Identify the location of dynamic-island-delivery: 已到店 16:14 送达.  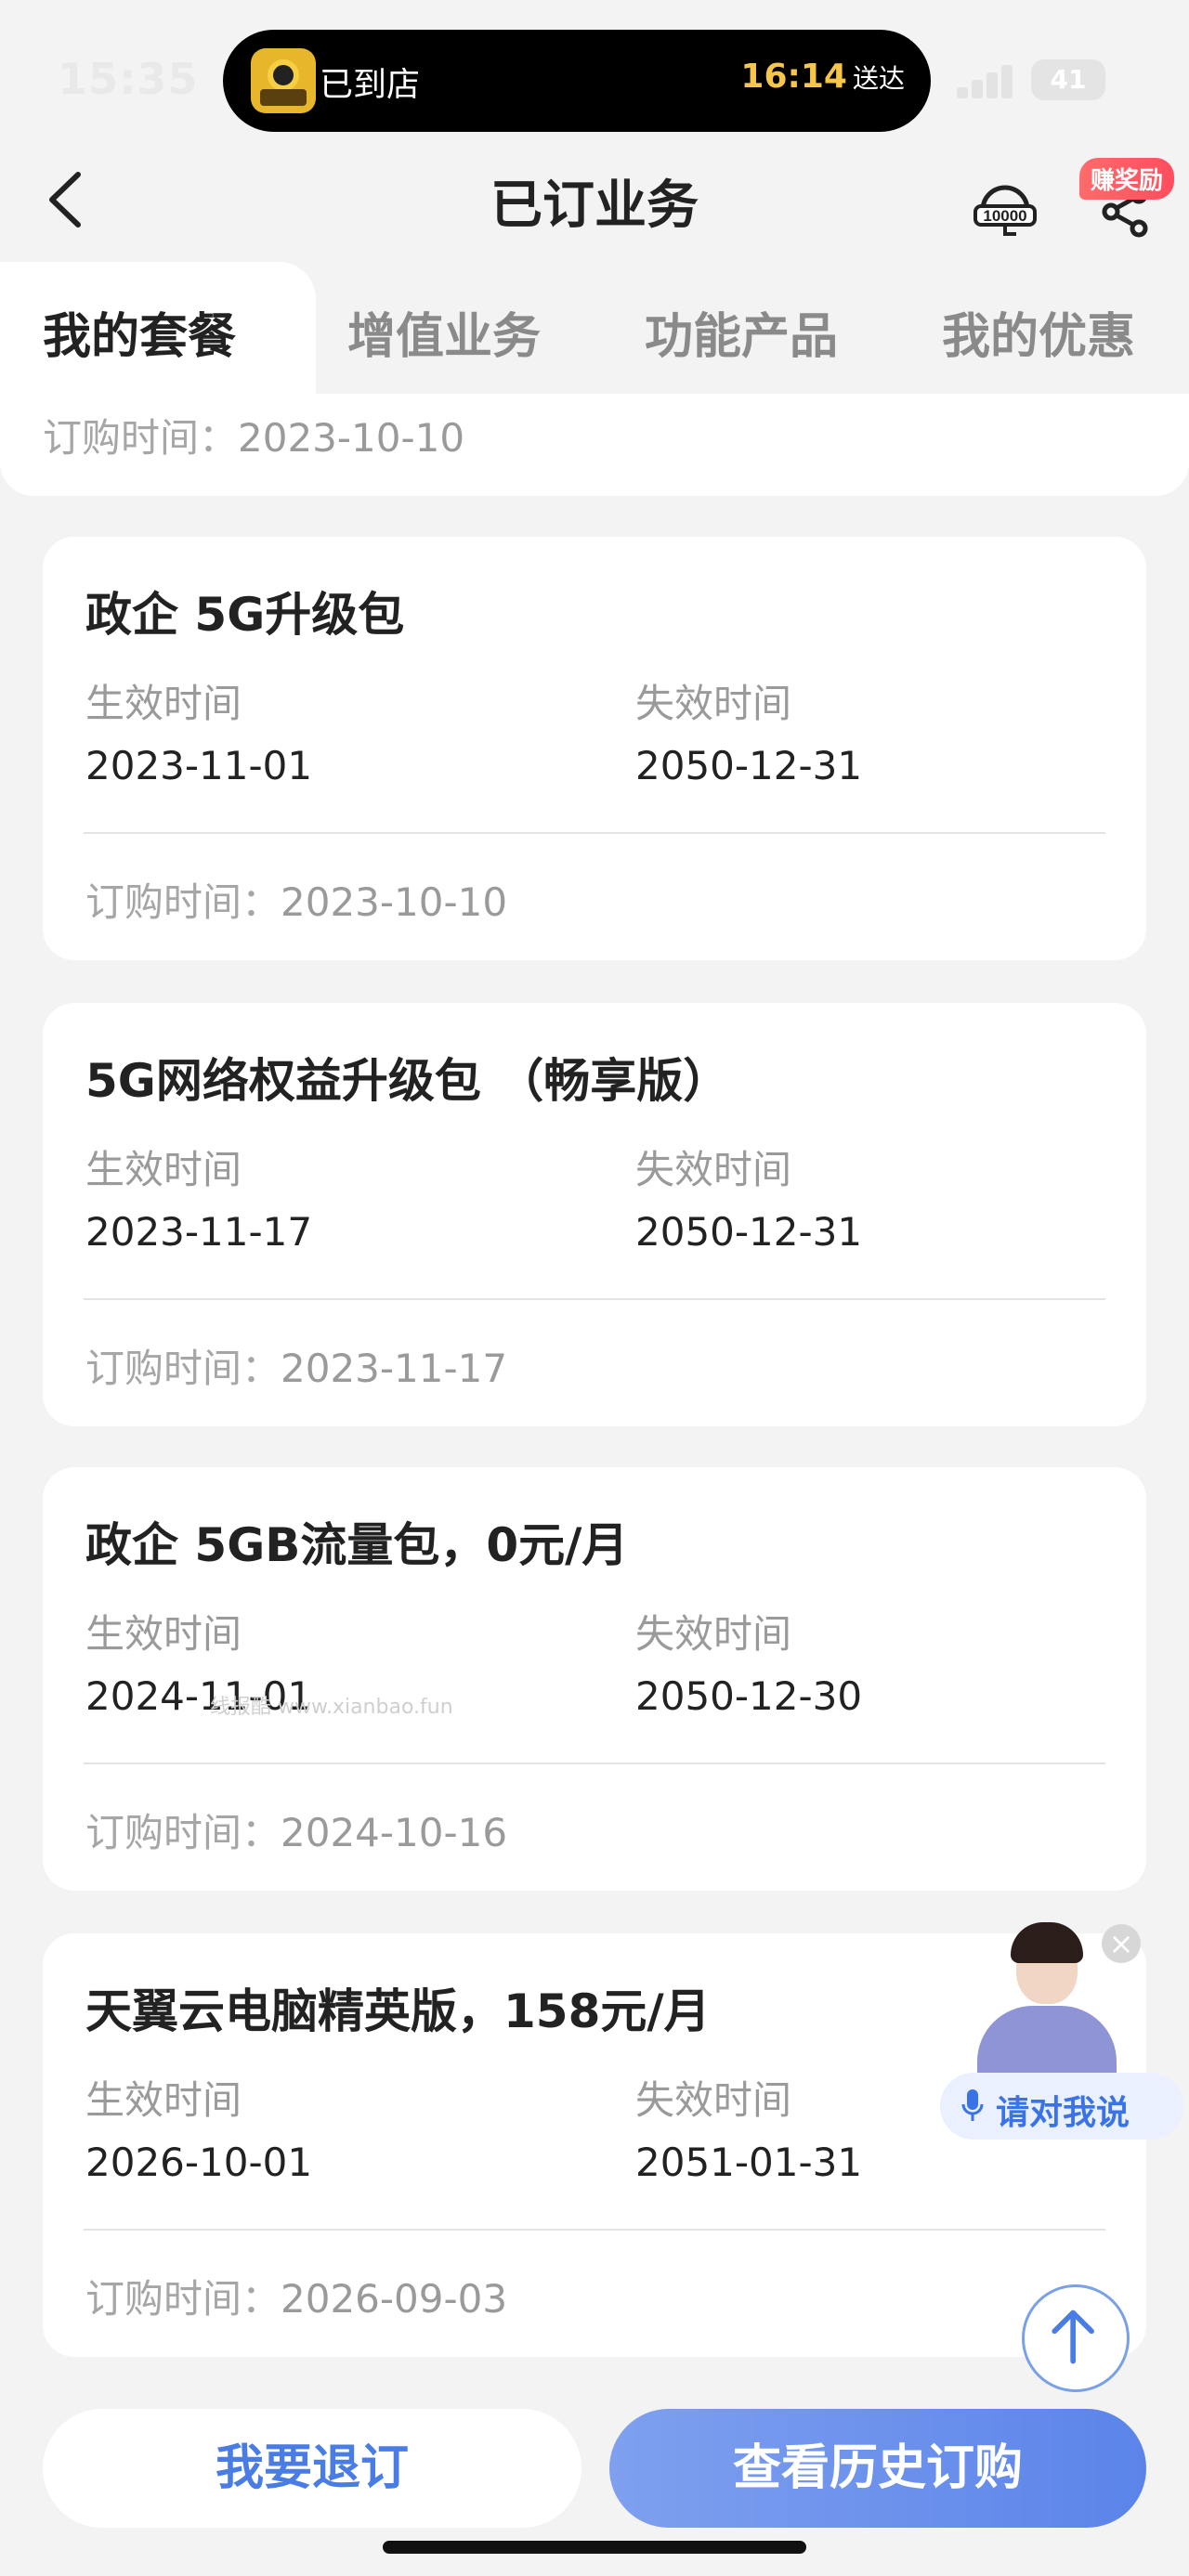
(577, 81).